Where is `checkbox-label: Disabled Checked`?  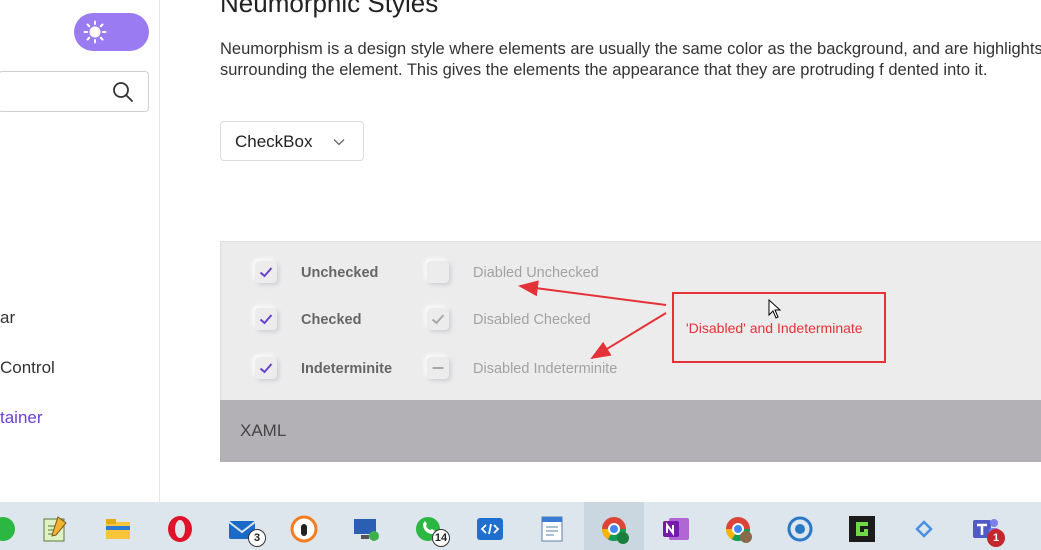
checkbox-label: Disabled Checked is located at coordinates (532, 320).